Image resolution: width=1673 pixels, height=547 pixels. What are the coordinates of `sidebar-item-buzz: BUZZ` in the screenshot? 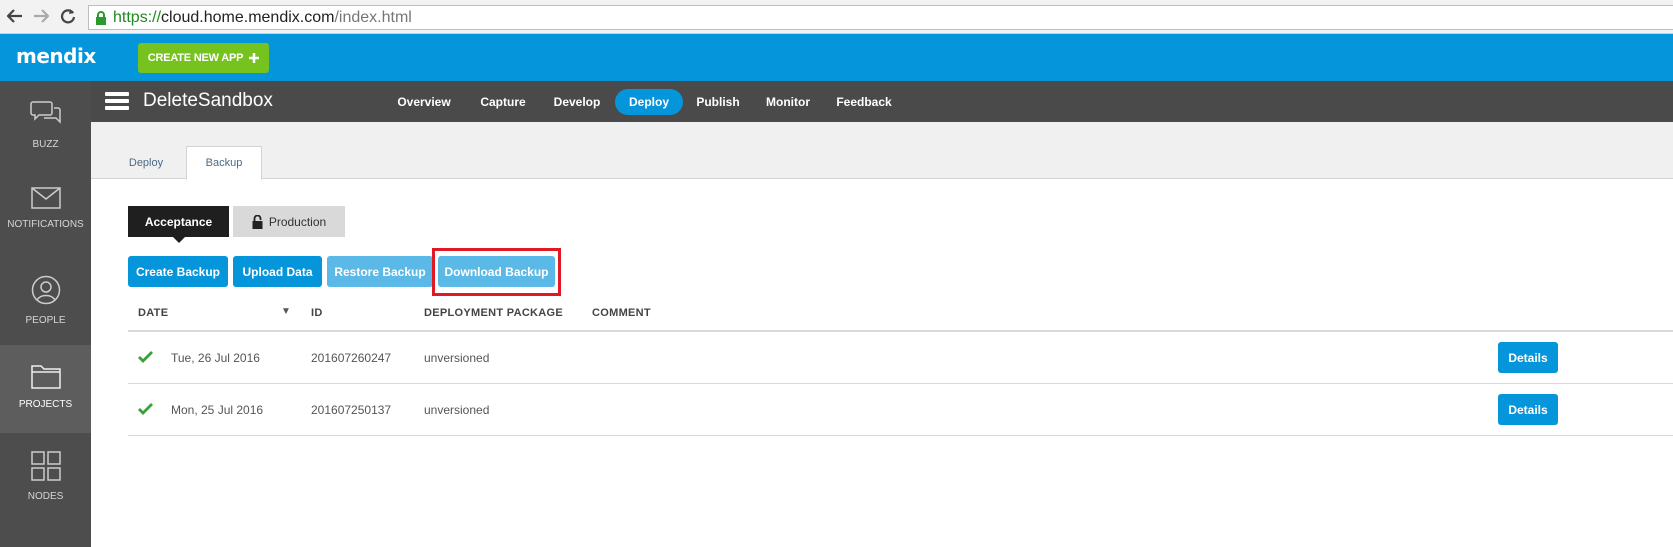 It's located at (45, 125).